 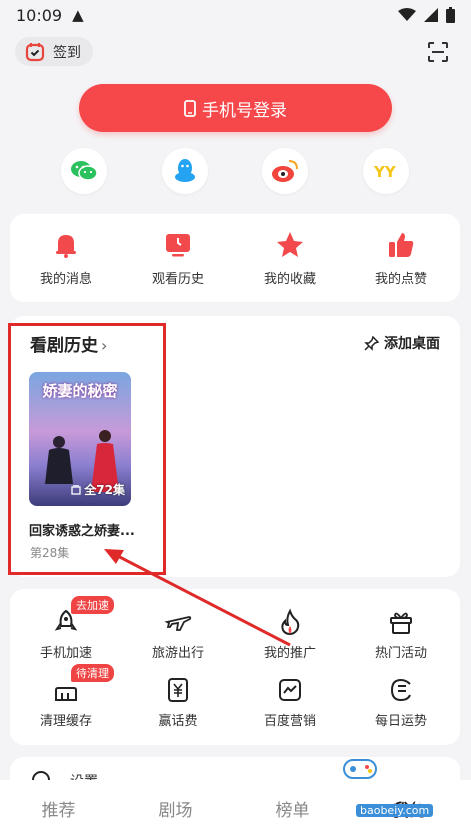 I want to click on speedup-badge: 去加速, so click(x=92, y=605).